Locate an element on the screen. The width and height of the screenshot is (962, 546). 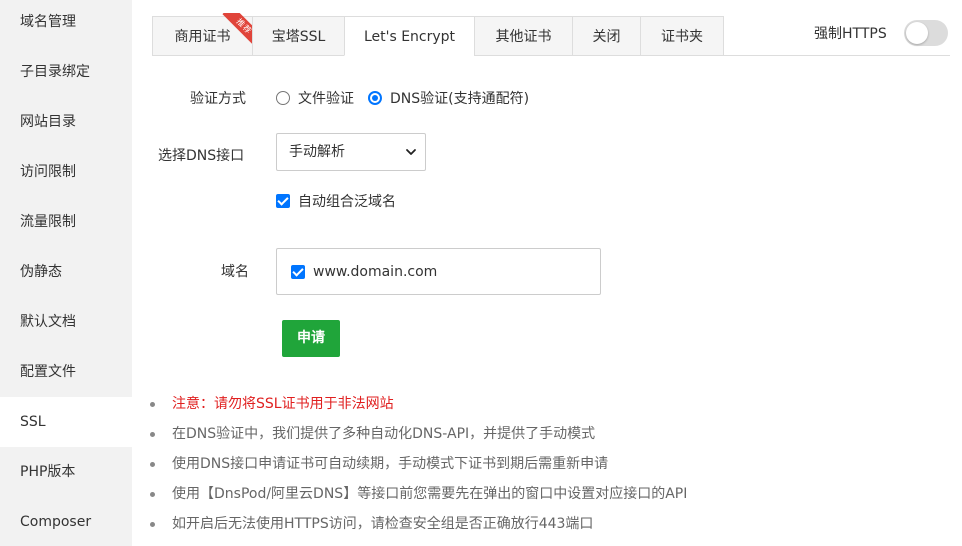
auto-wildcard-checkbox: 自动组合泛域名 is located at coordinates (336, 201).